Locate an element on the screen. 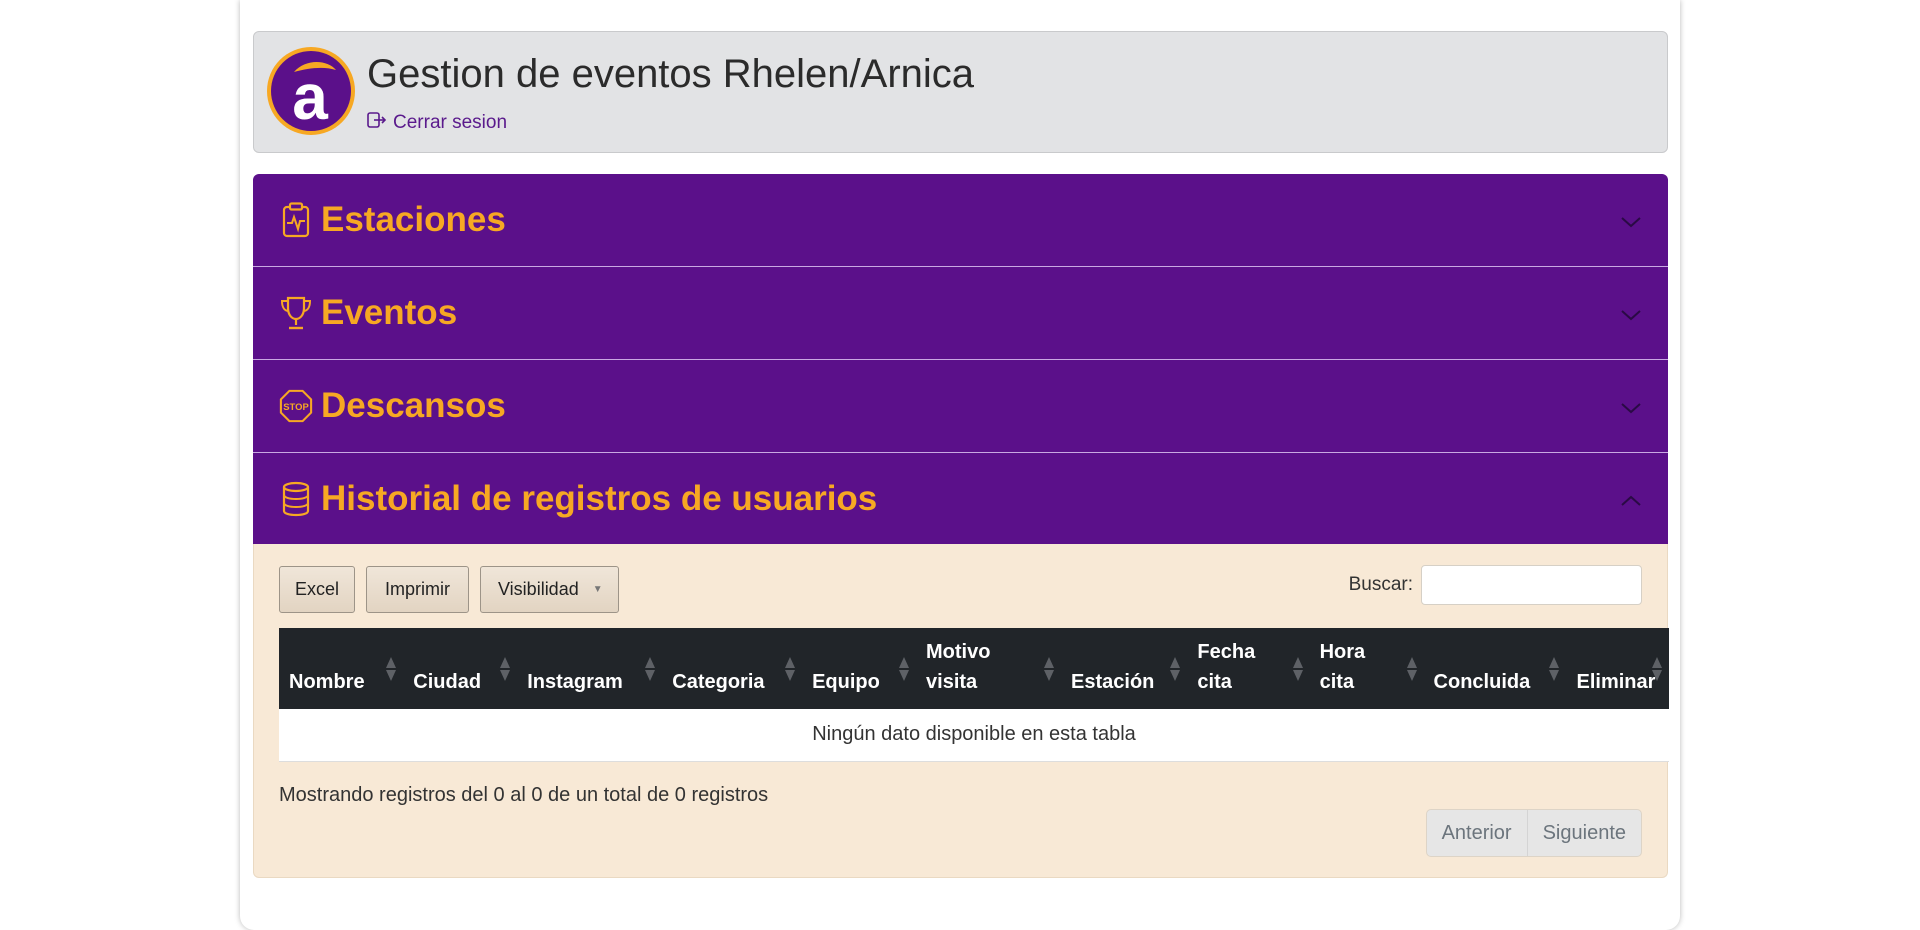 The image size is (1920, 930). column-header-line2: Estación is located at coordinates (1113, 682).